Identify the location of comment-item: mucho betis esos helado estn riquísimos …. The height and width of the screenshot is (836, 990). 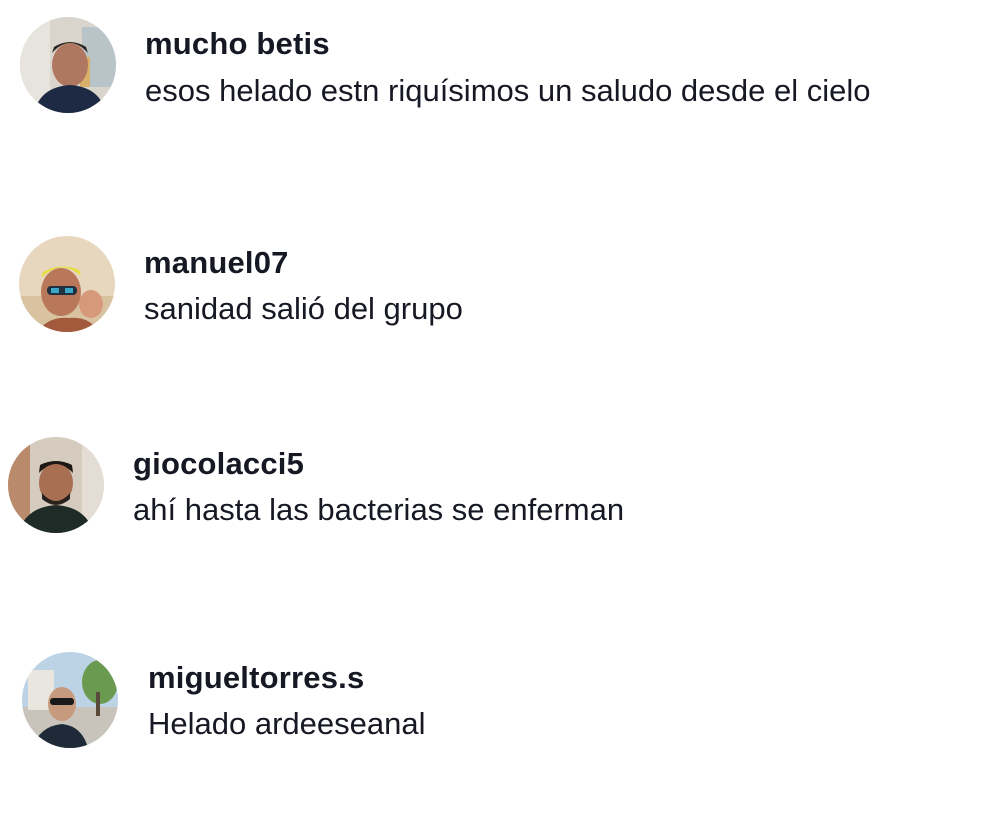
(495, 69).